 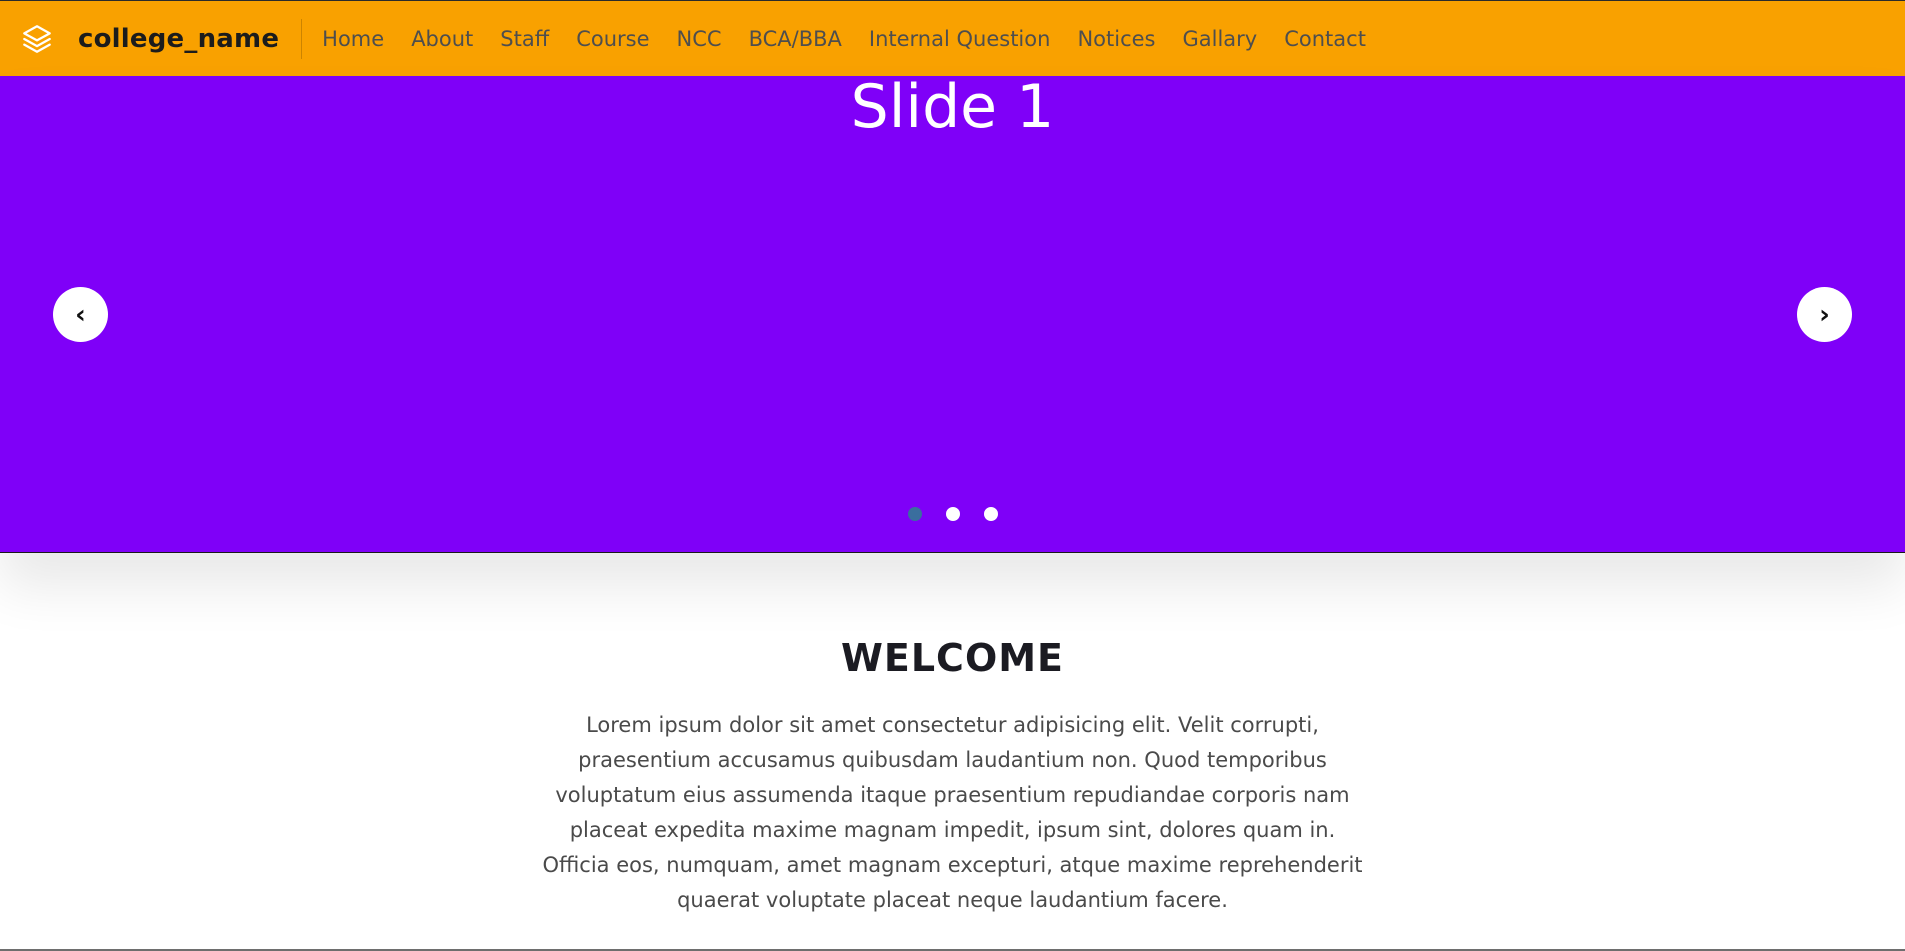 I want to click on nav-link-notices: Notices, so click(x=1116, y=39).